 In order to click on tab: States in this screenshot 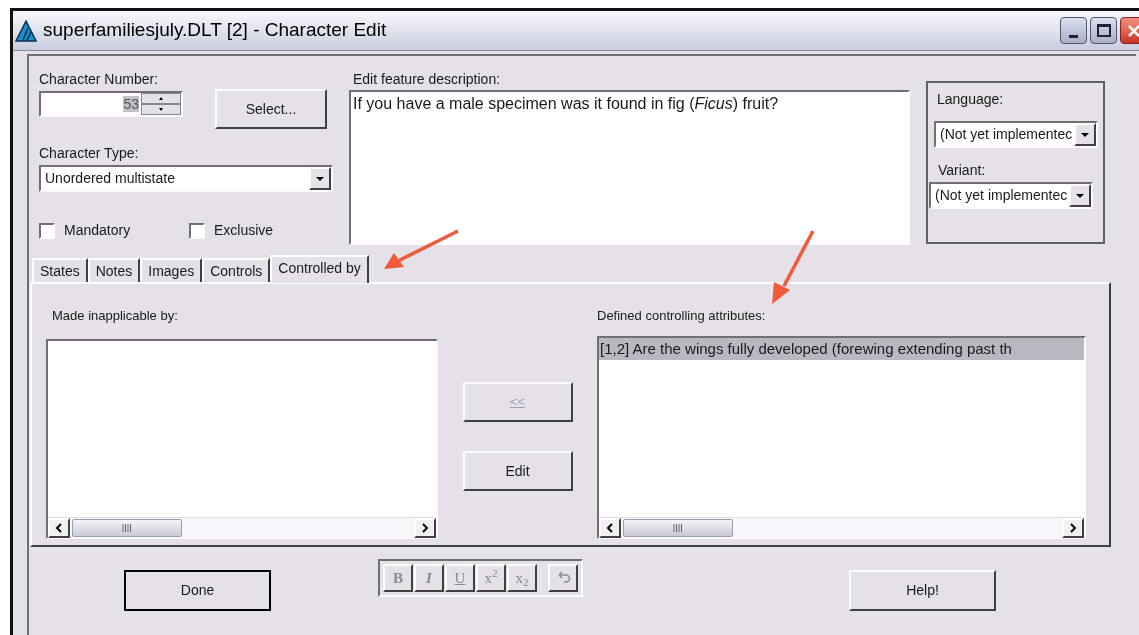, I will do `click(60, 270)`.